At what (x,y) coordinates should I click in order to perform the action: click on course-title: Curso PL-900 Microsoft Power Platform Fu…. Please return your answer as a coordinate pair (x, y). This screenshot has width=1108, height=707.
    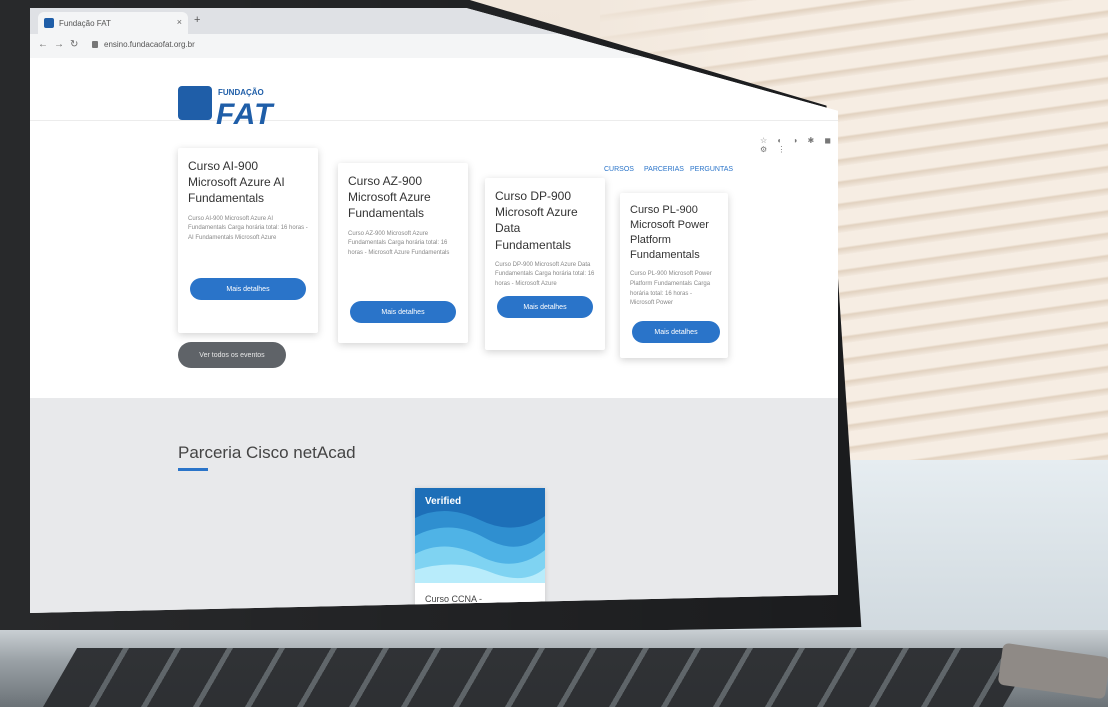
    Looking at the image, I should click on (669, 232).